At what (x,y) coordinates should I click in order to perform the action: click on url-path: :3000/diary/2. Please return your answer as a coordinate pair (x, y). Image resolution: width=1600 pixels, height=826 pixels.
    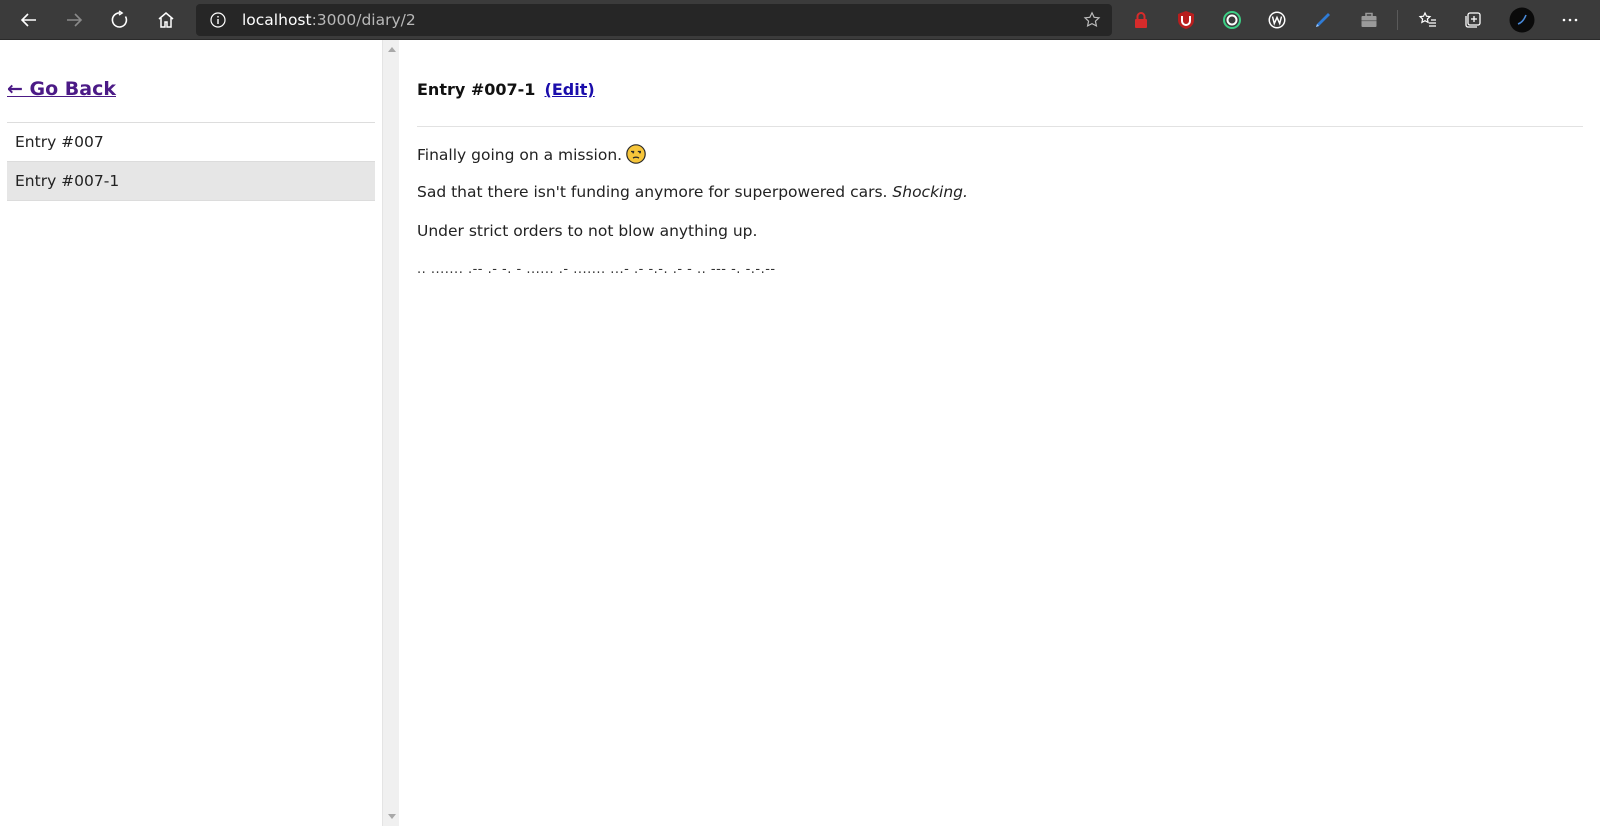
    Looking at the image, I should click on (363, 20).